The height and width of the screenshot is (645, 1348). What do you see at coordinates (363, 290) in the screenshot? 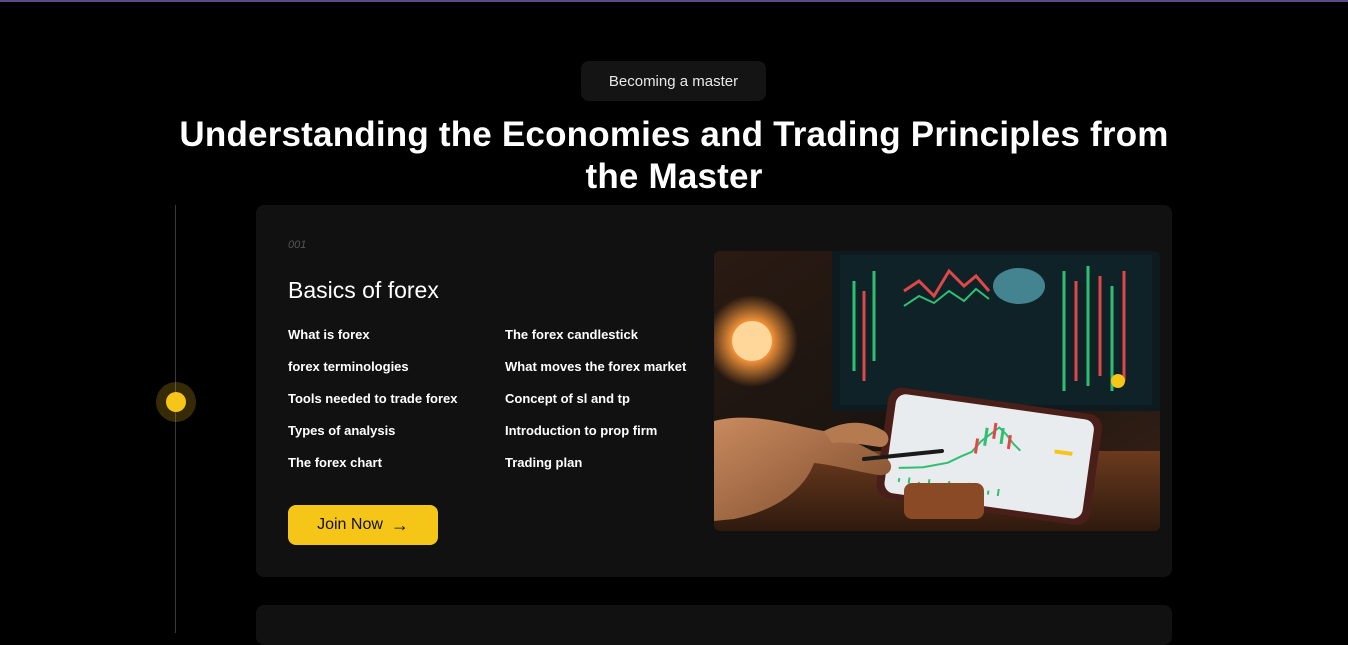
I see `course-title: Basics of forex` at bounding box center [363, 290].